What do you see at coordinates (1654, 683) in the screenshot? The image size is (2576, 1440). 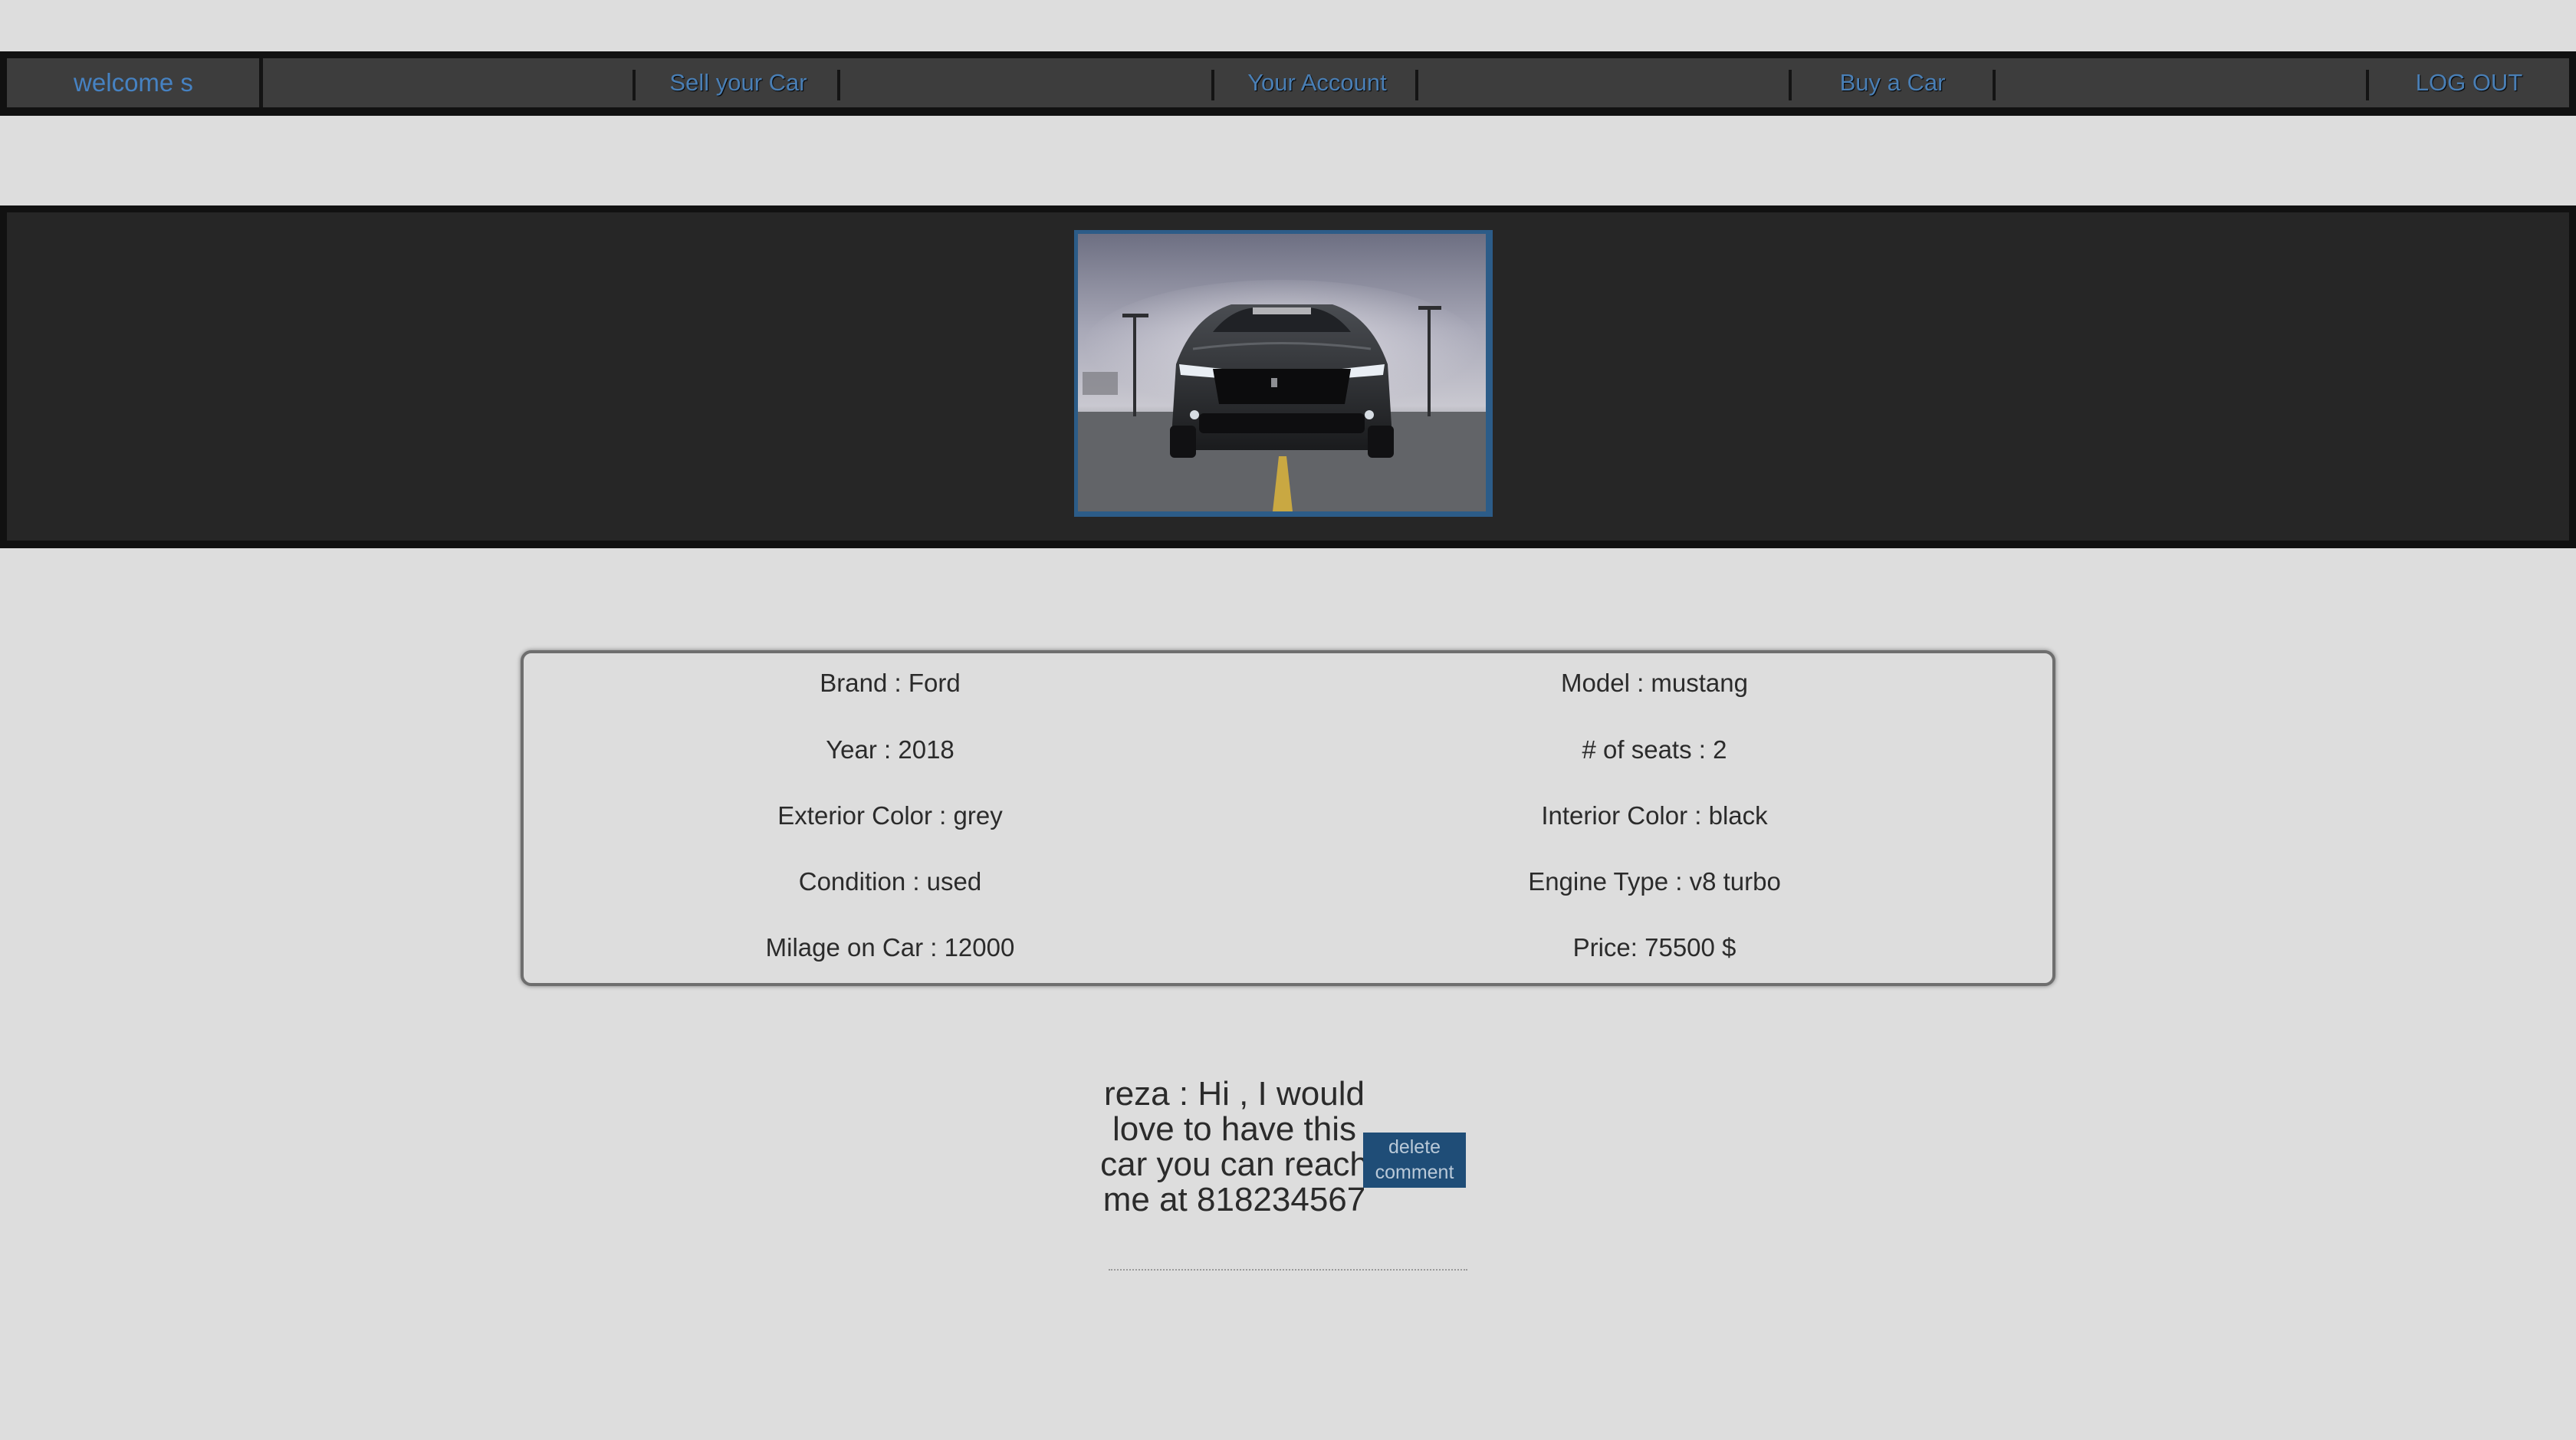 I see `detail-model: Model : mustang` at bounding box center [1654, 683].